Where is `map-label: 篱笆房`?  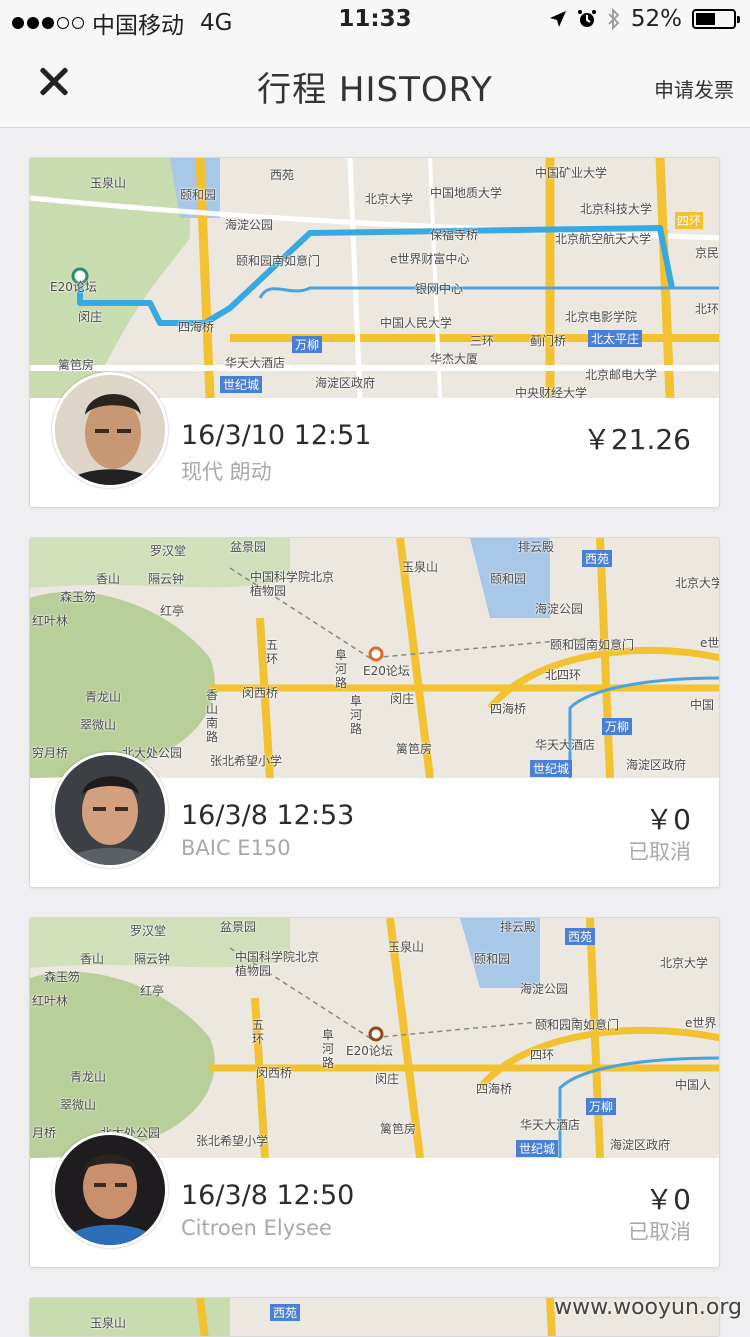
map-label: 篱笆房 is located at coordinates (414, 748).